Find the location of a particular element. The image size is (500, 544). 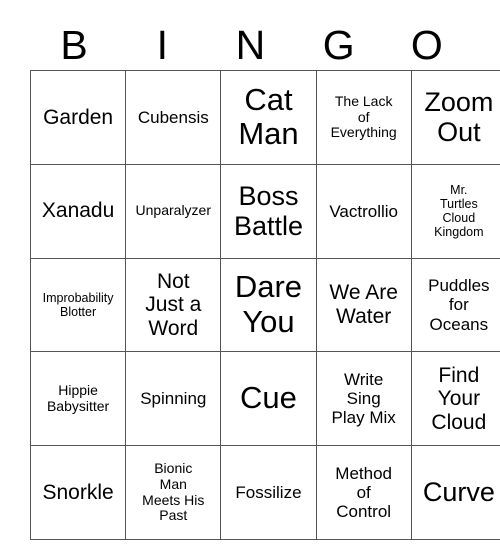

bingo-square: Spinning is located at coordinates (173, 399).